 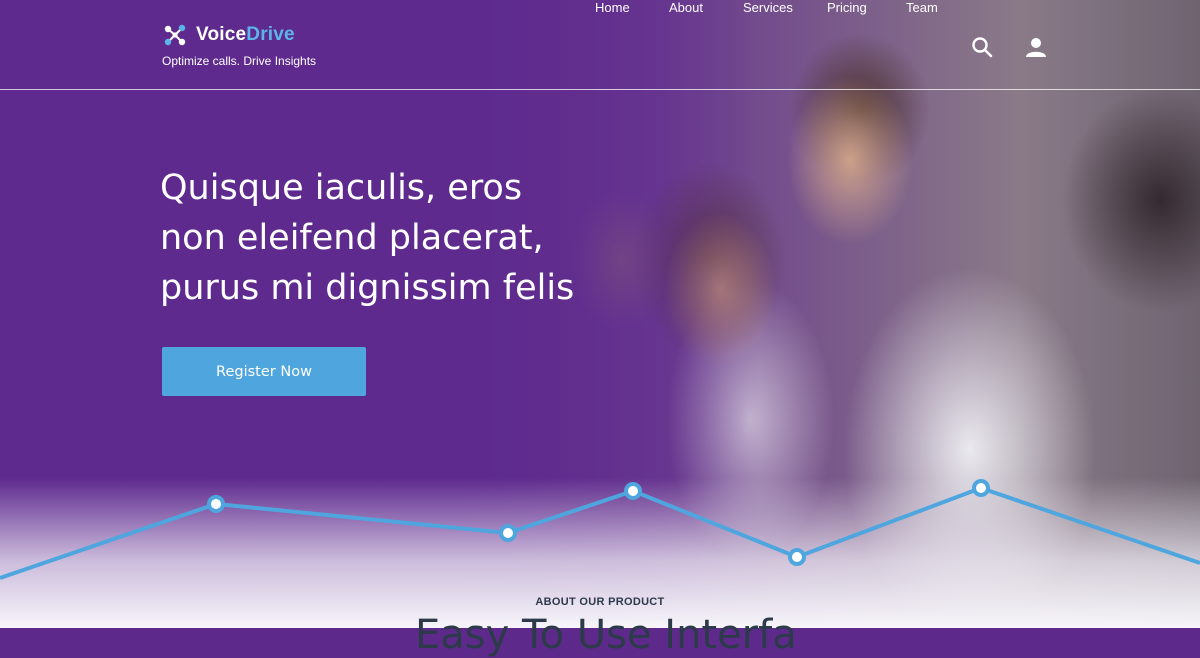 I want to click on headline-line-3: purus mi dignissim felis, so click(x=367, y=288).